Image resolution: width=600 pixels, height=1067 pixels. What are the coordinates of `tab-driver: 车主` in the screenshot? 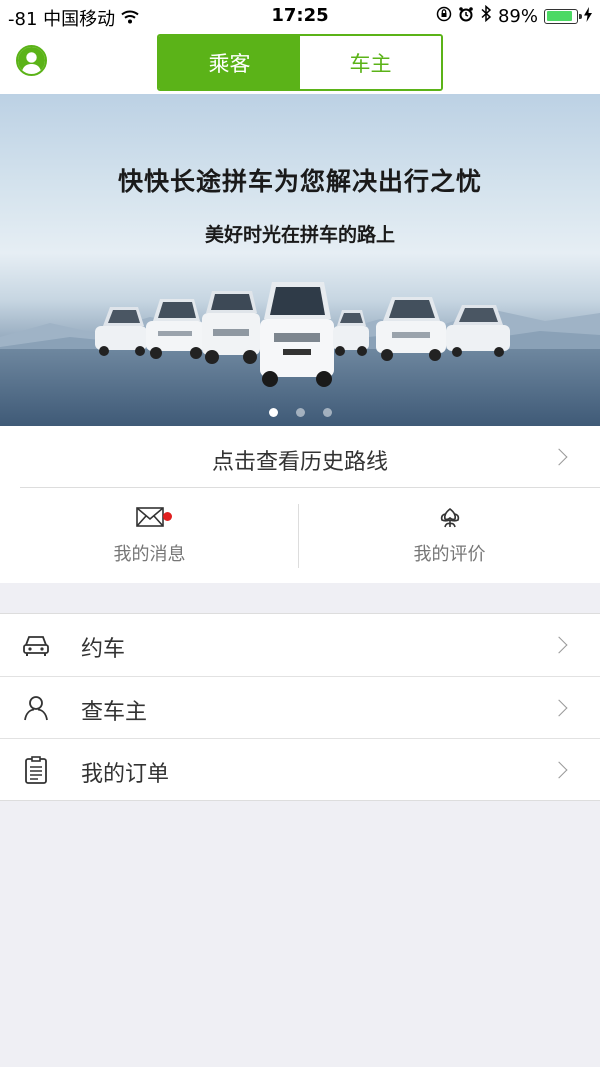 It's located at (370, 62).